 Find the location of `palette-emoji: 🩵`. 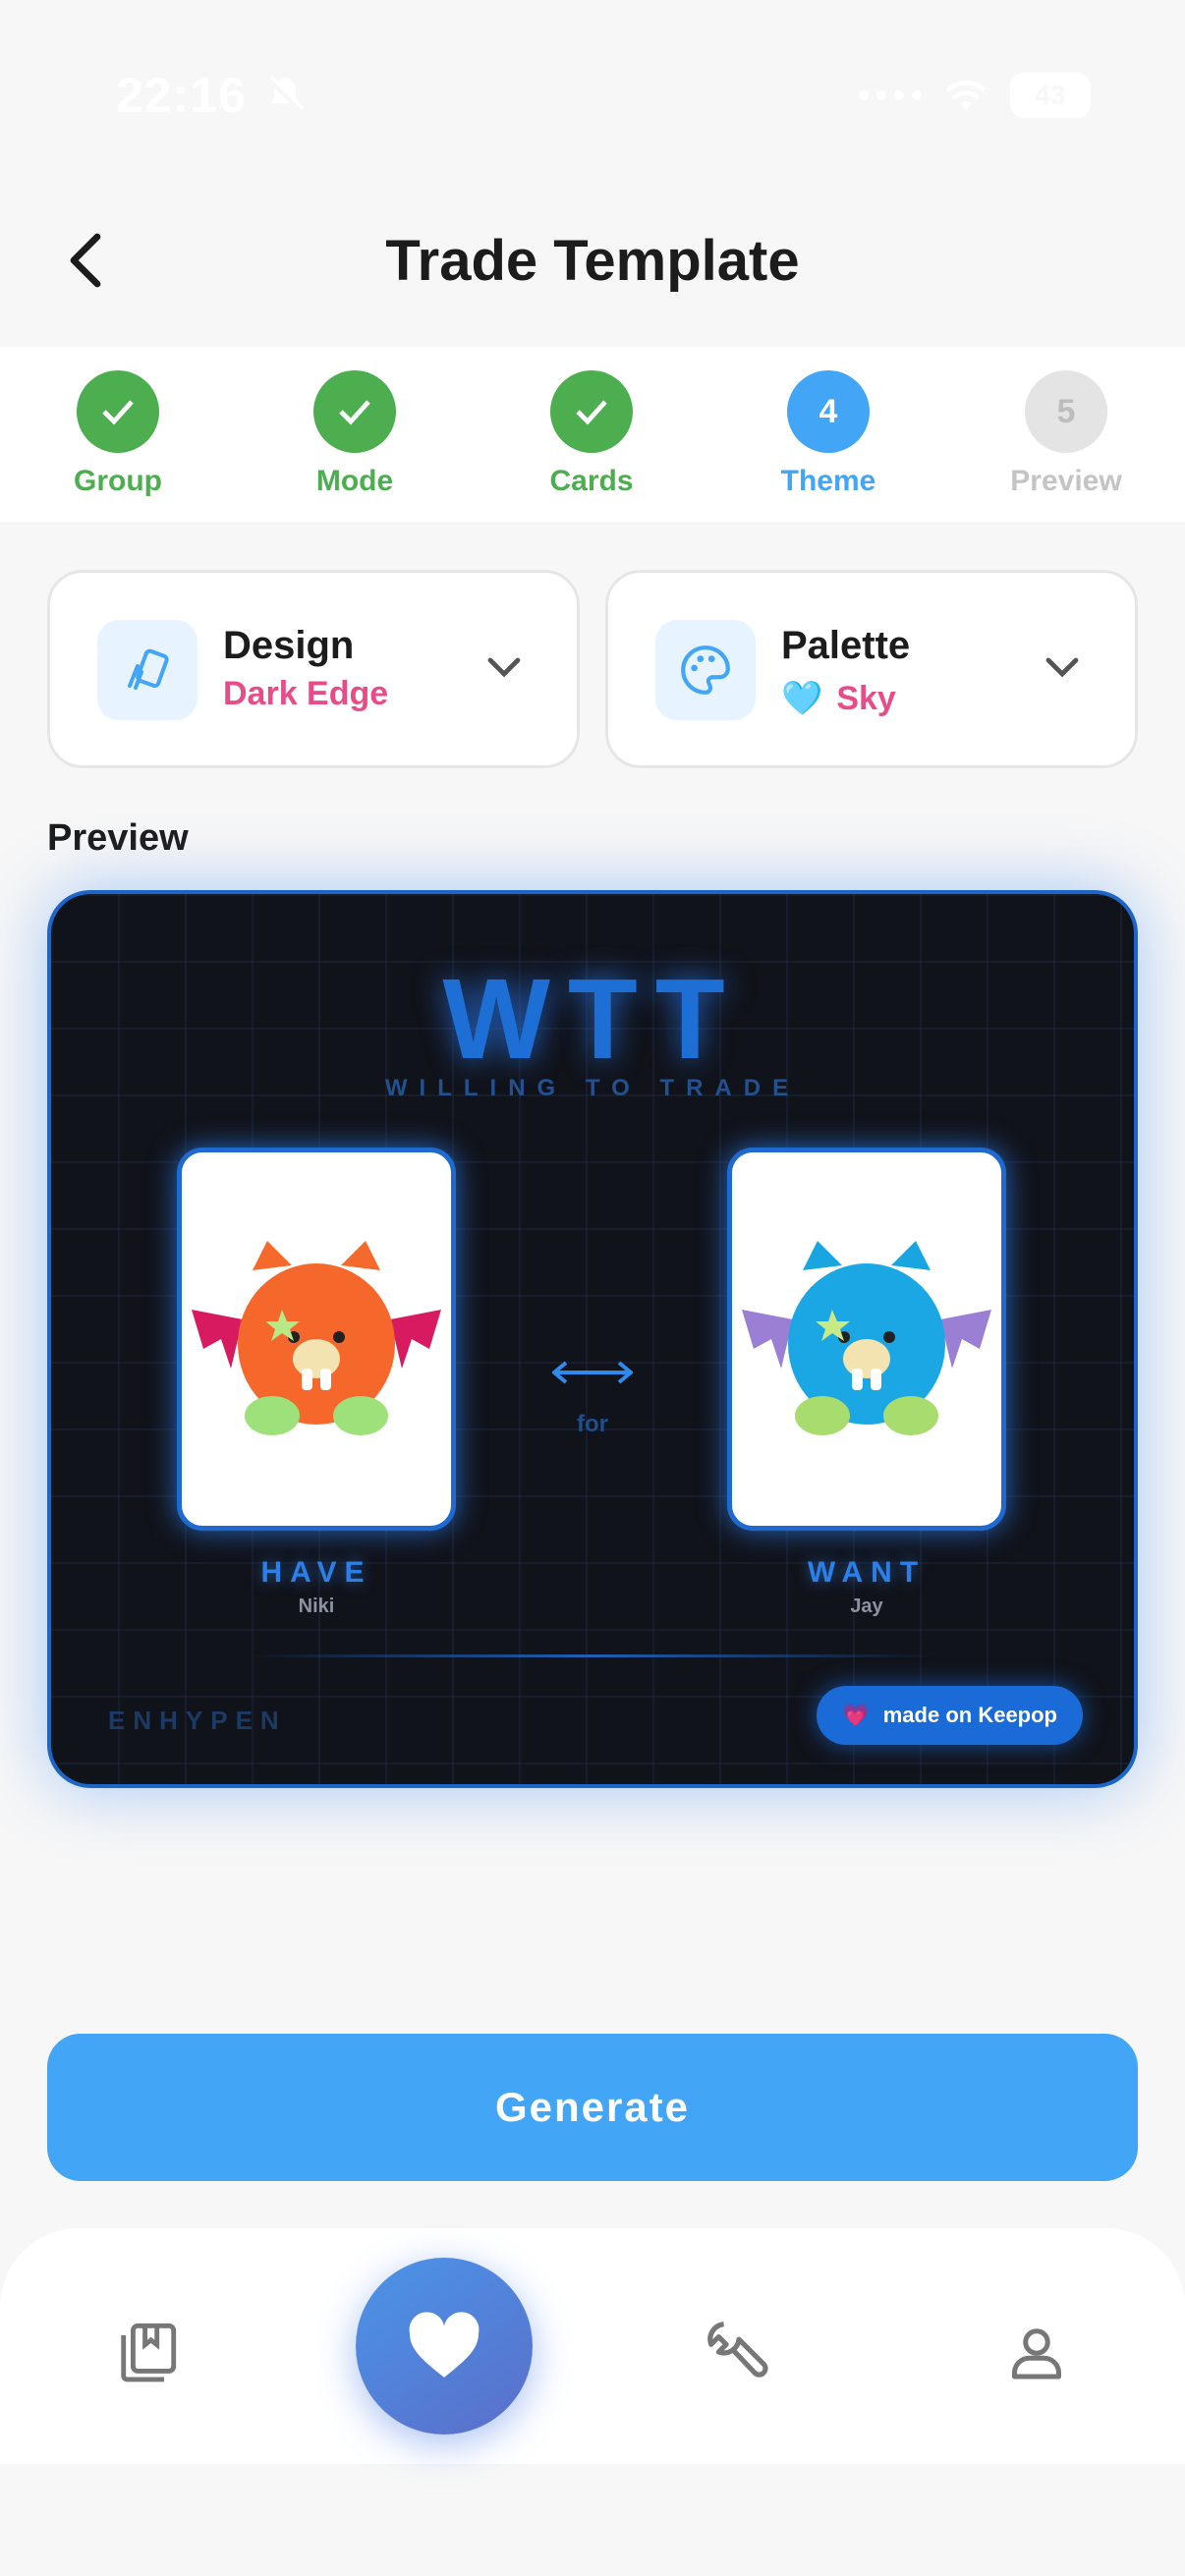

palette-emoji: 🩵 is located at coordinates (802, 698).